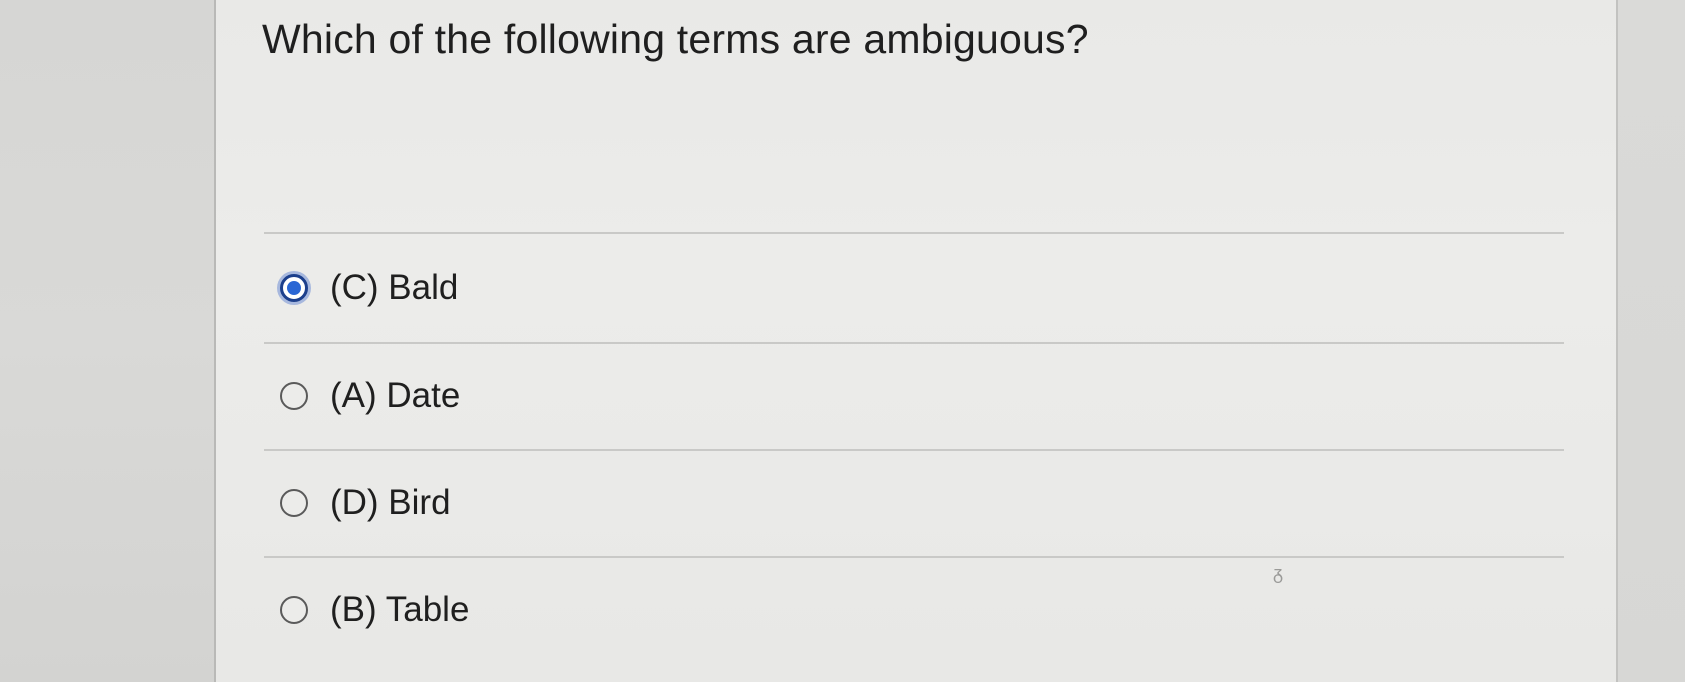 This screenshot has width=1685, height=682. What do you see at coordinates (107, 341) in the screenshot?
I see `left-gutter` at bounding box center [107, 341].